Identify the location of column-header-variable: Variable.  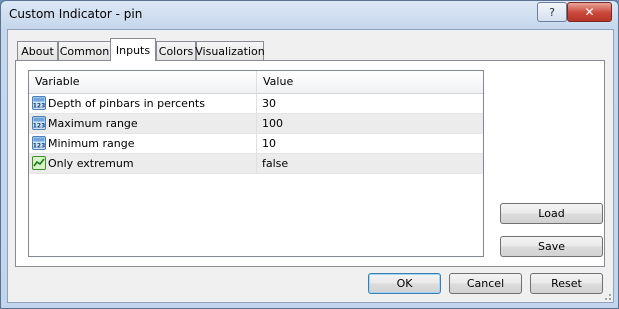
(143, 82).